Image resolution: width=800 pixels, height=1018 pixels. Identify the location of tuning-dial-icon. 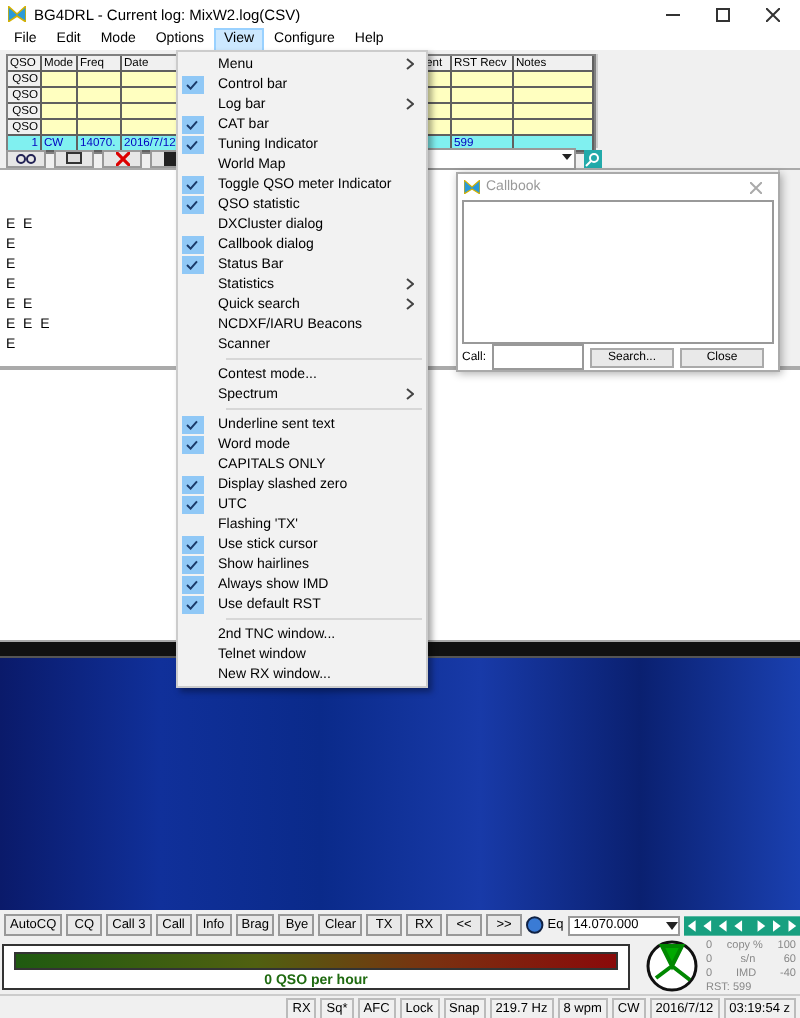
(672, 966).